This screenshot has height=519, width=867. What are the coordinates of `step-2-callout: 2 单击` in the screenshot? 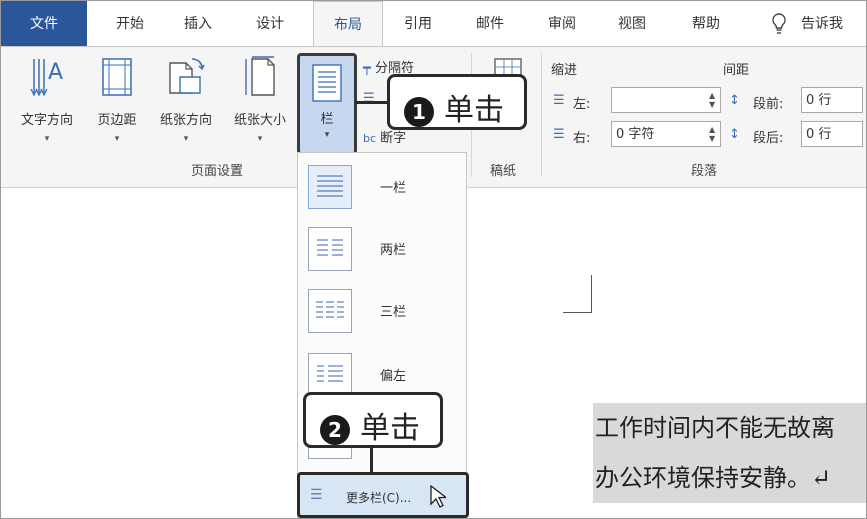 It's located at (373, 420).